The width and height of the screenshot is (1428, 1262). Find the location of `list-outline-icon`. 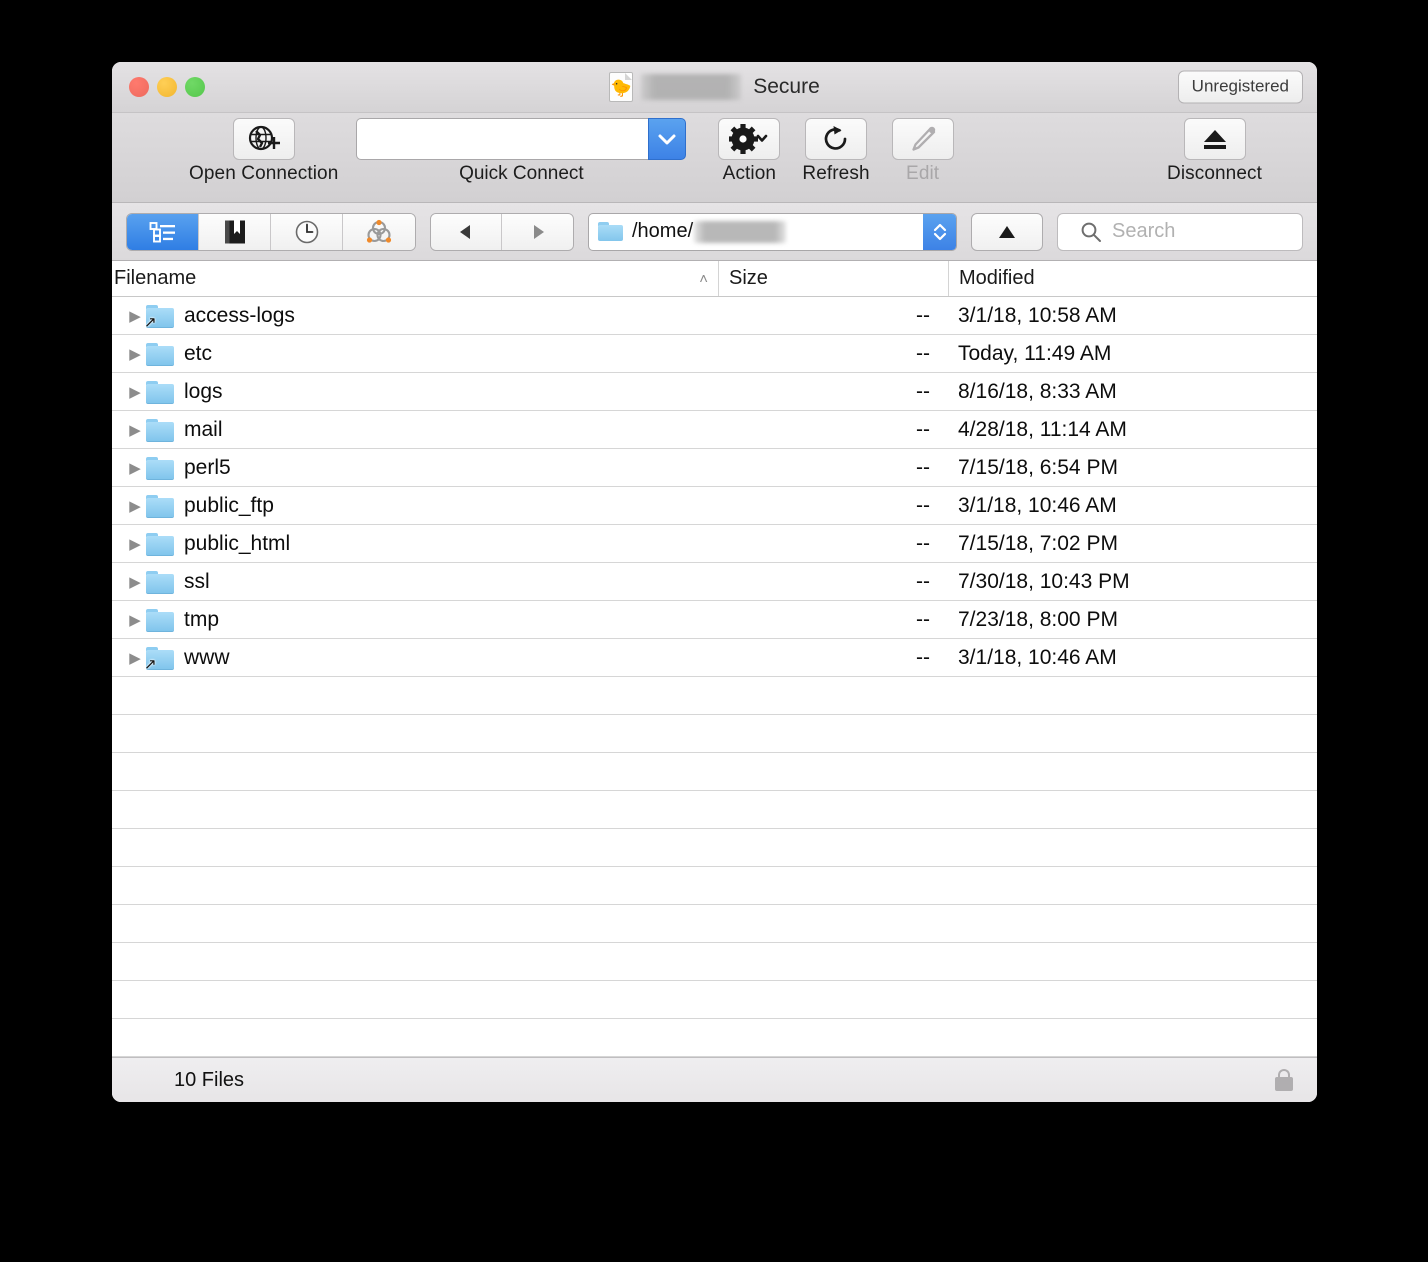

list-outline-icon is located at coordinates (163, 232).